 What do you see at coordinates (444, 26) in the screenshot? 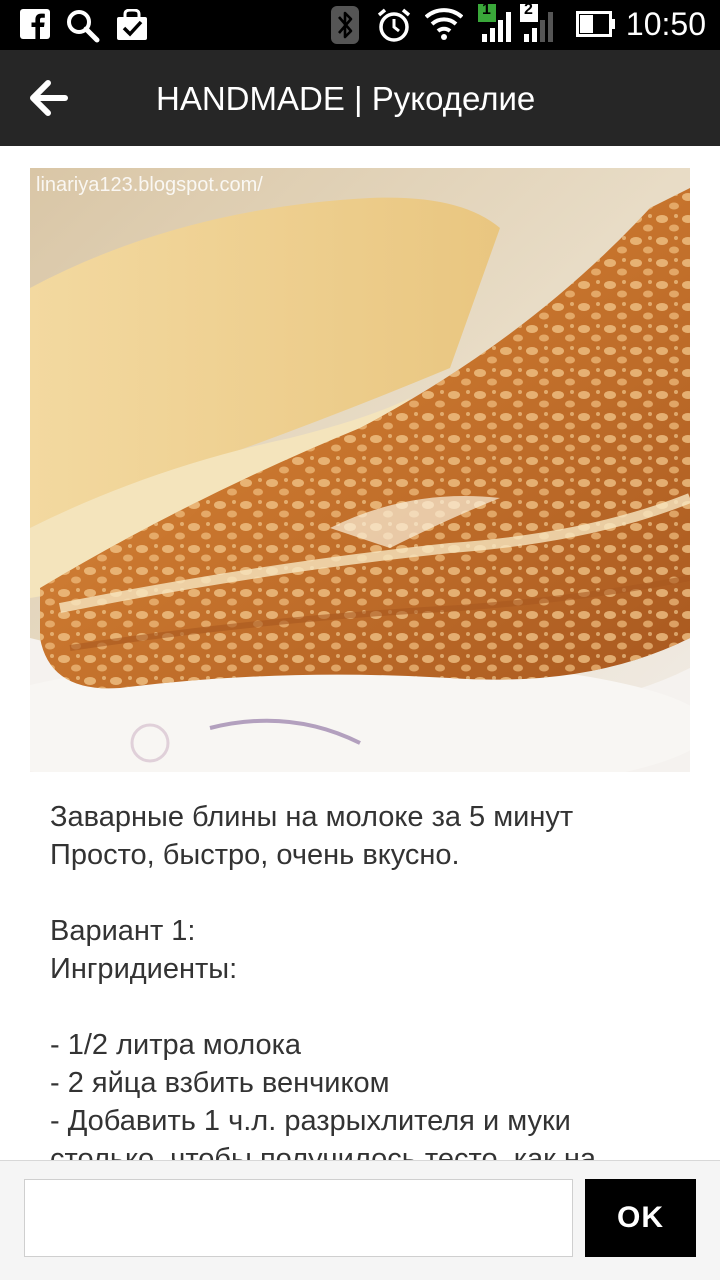
I see `wifi-icon` at bounding box center [444, 26].